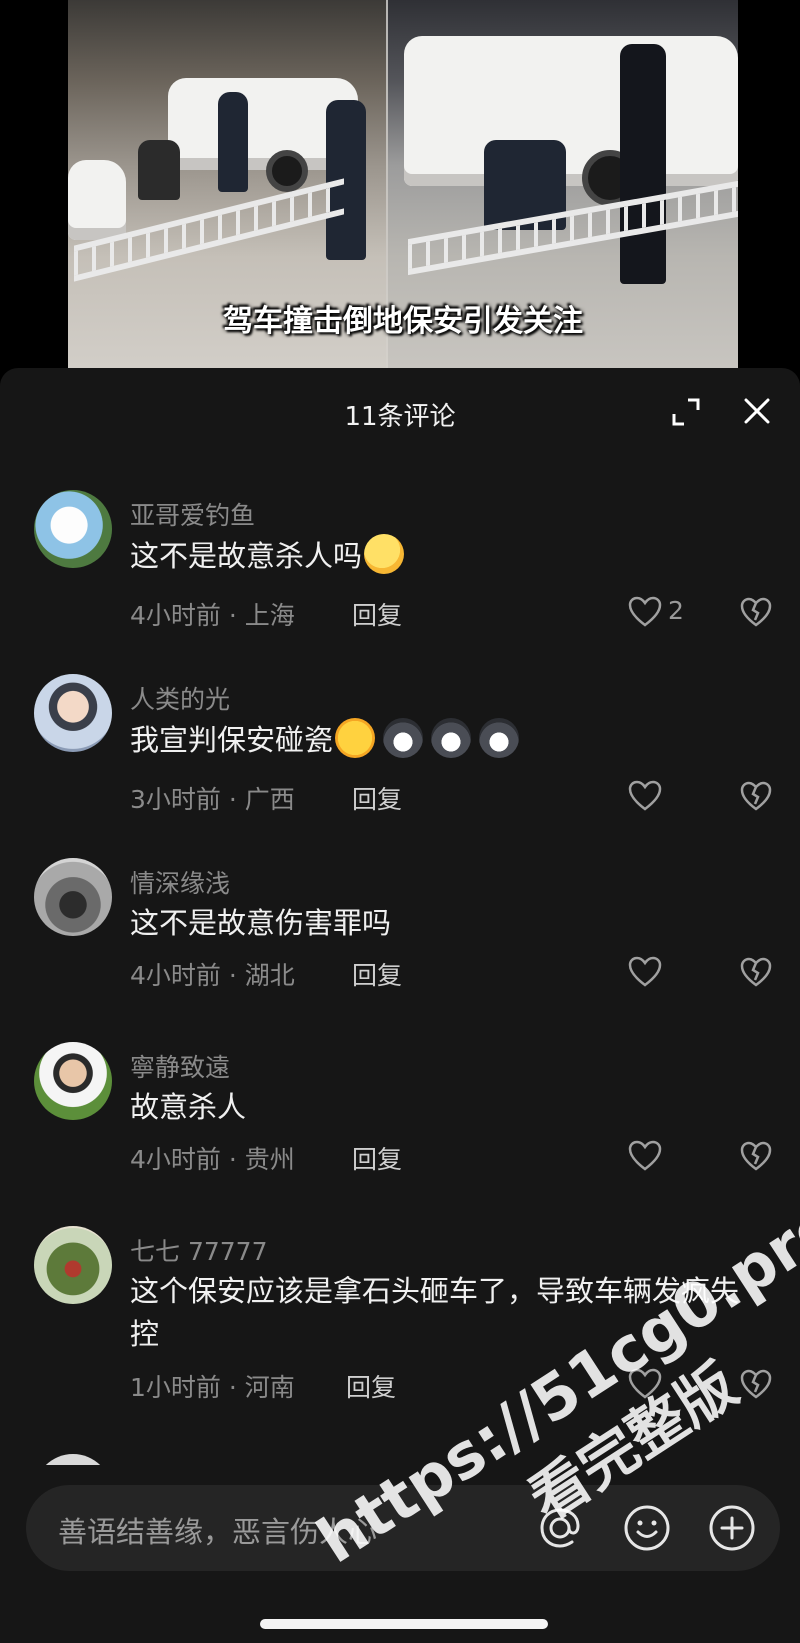 The height and width of the screenshot is (1643, 800). What do you see at coordinates (188, 1107) in the screenshot?
I see `comment-text: 故意杀人` at bounding box center [188, 1107].